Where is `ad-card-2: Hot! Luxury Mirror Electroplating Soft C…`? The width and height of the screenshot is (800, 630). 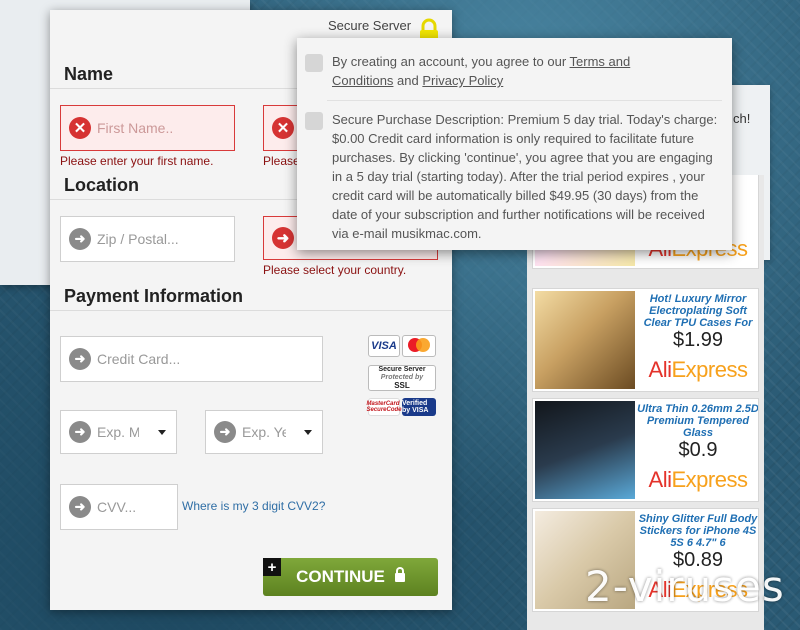
ad-card-2: Hot! Luxury Mirror Electroplating Soft C… is located at coordinates (645, 340).